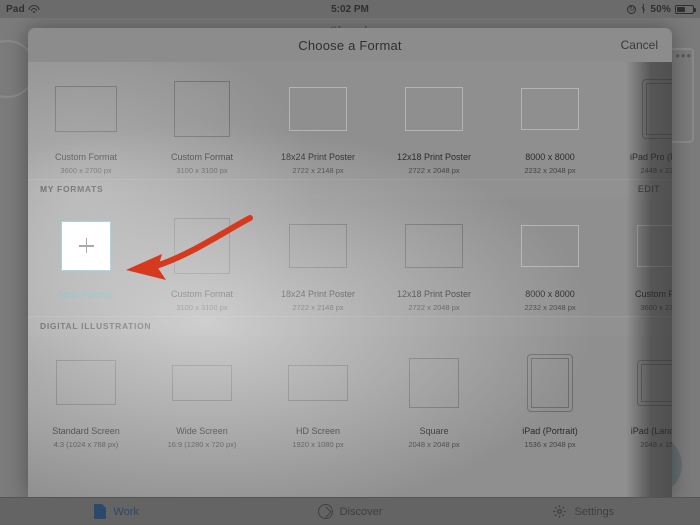 This screenshot has width=700, height=525. What do you see at coordinates (126, 511) in the screenshot?
I see `tab-work-label: Work` at bounding box center [126, 511].